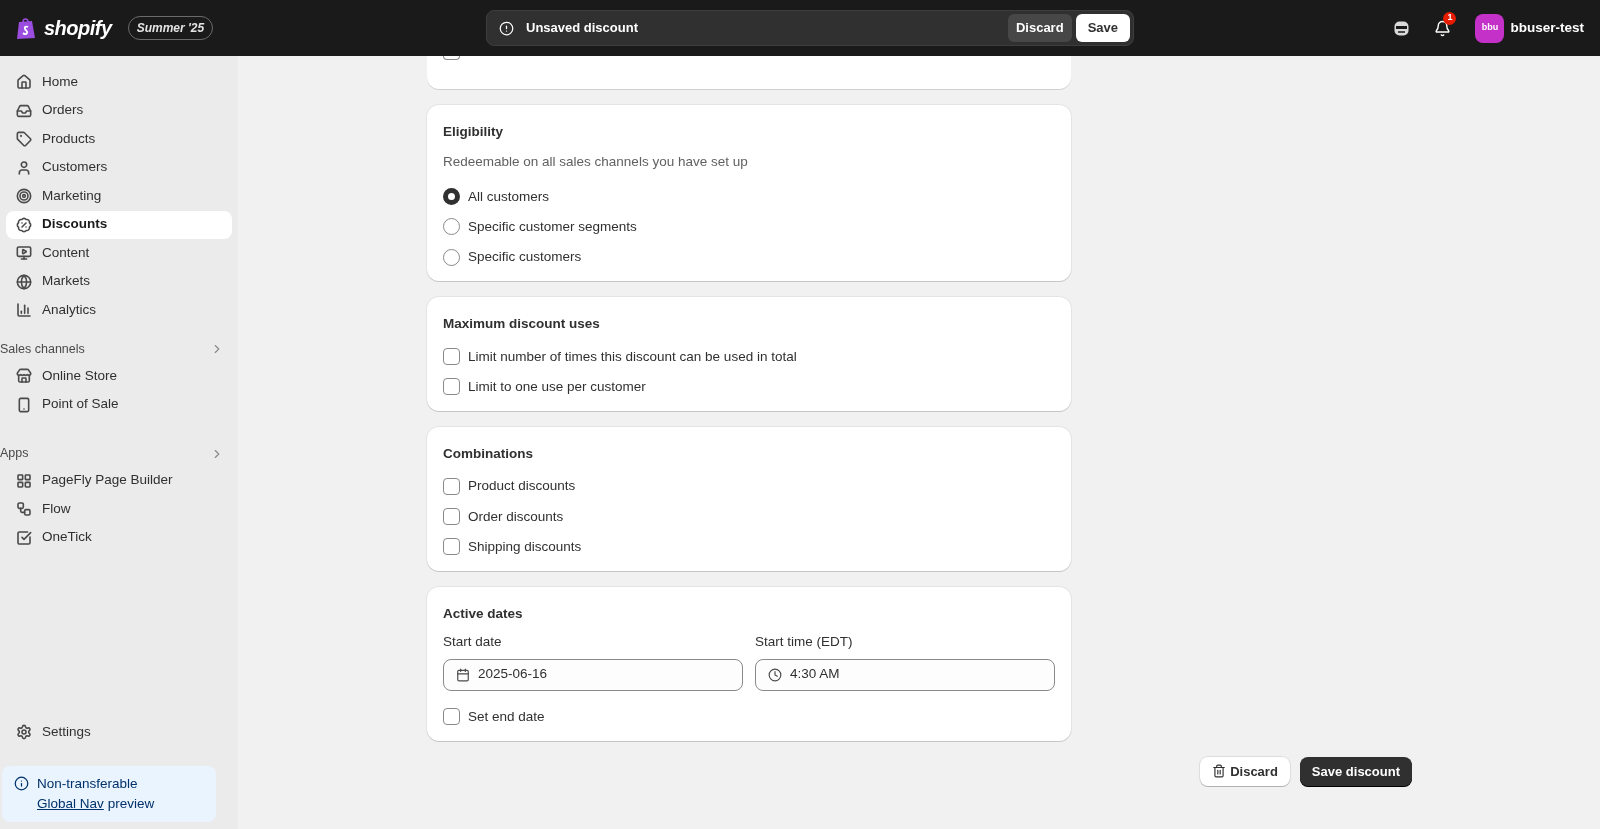  What do you see at coordinates (119, 376) in the screenshot?
I see `sidebar-item: Online Store` at bounding box center [119, 376].